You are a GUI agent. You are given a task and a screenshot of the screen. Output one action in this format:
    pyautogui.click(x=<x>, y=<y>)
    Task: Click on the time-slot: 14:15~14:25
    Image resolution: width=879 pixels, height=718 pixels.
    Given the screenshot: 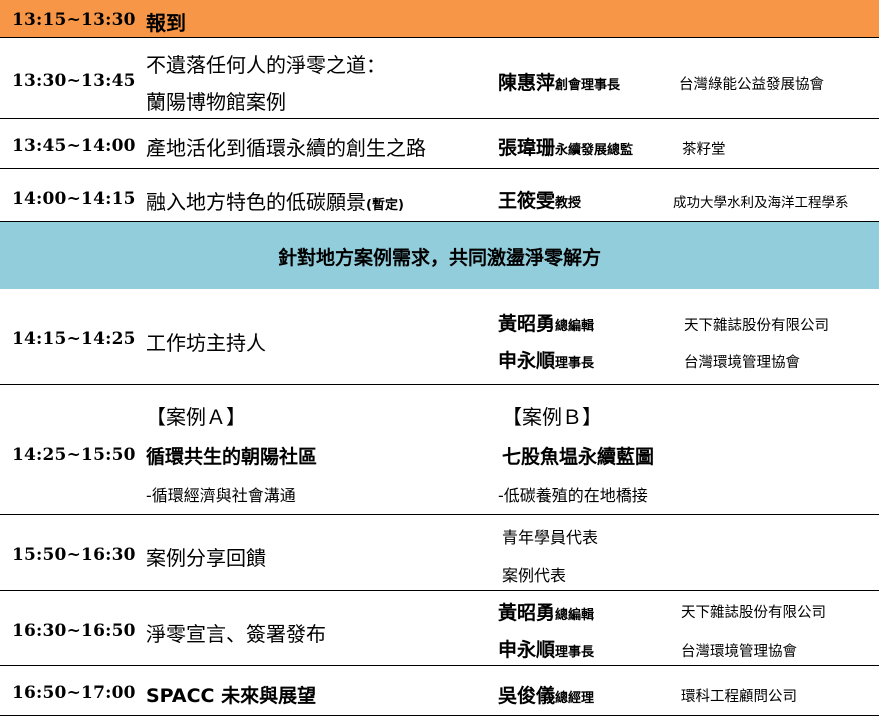 What is the action you would take?
    pyautogui.click(x=74, y=339)
    